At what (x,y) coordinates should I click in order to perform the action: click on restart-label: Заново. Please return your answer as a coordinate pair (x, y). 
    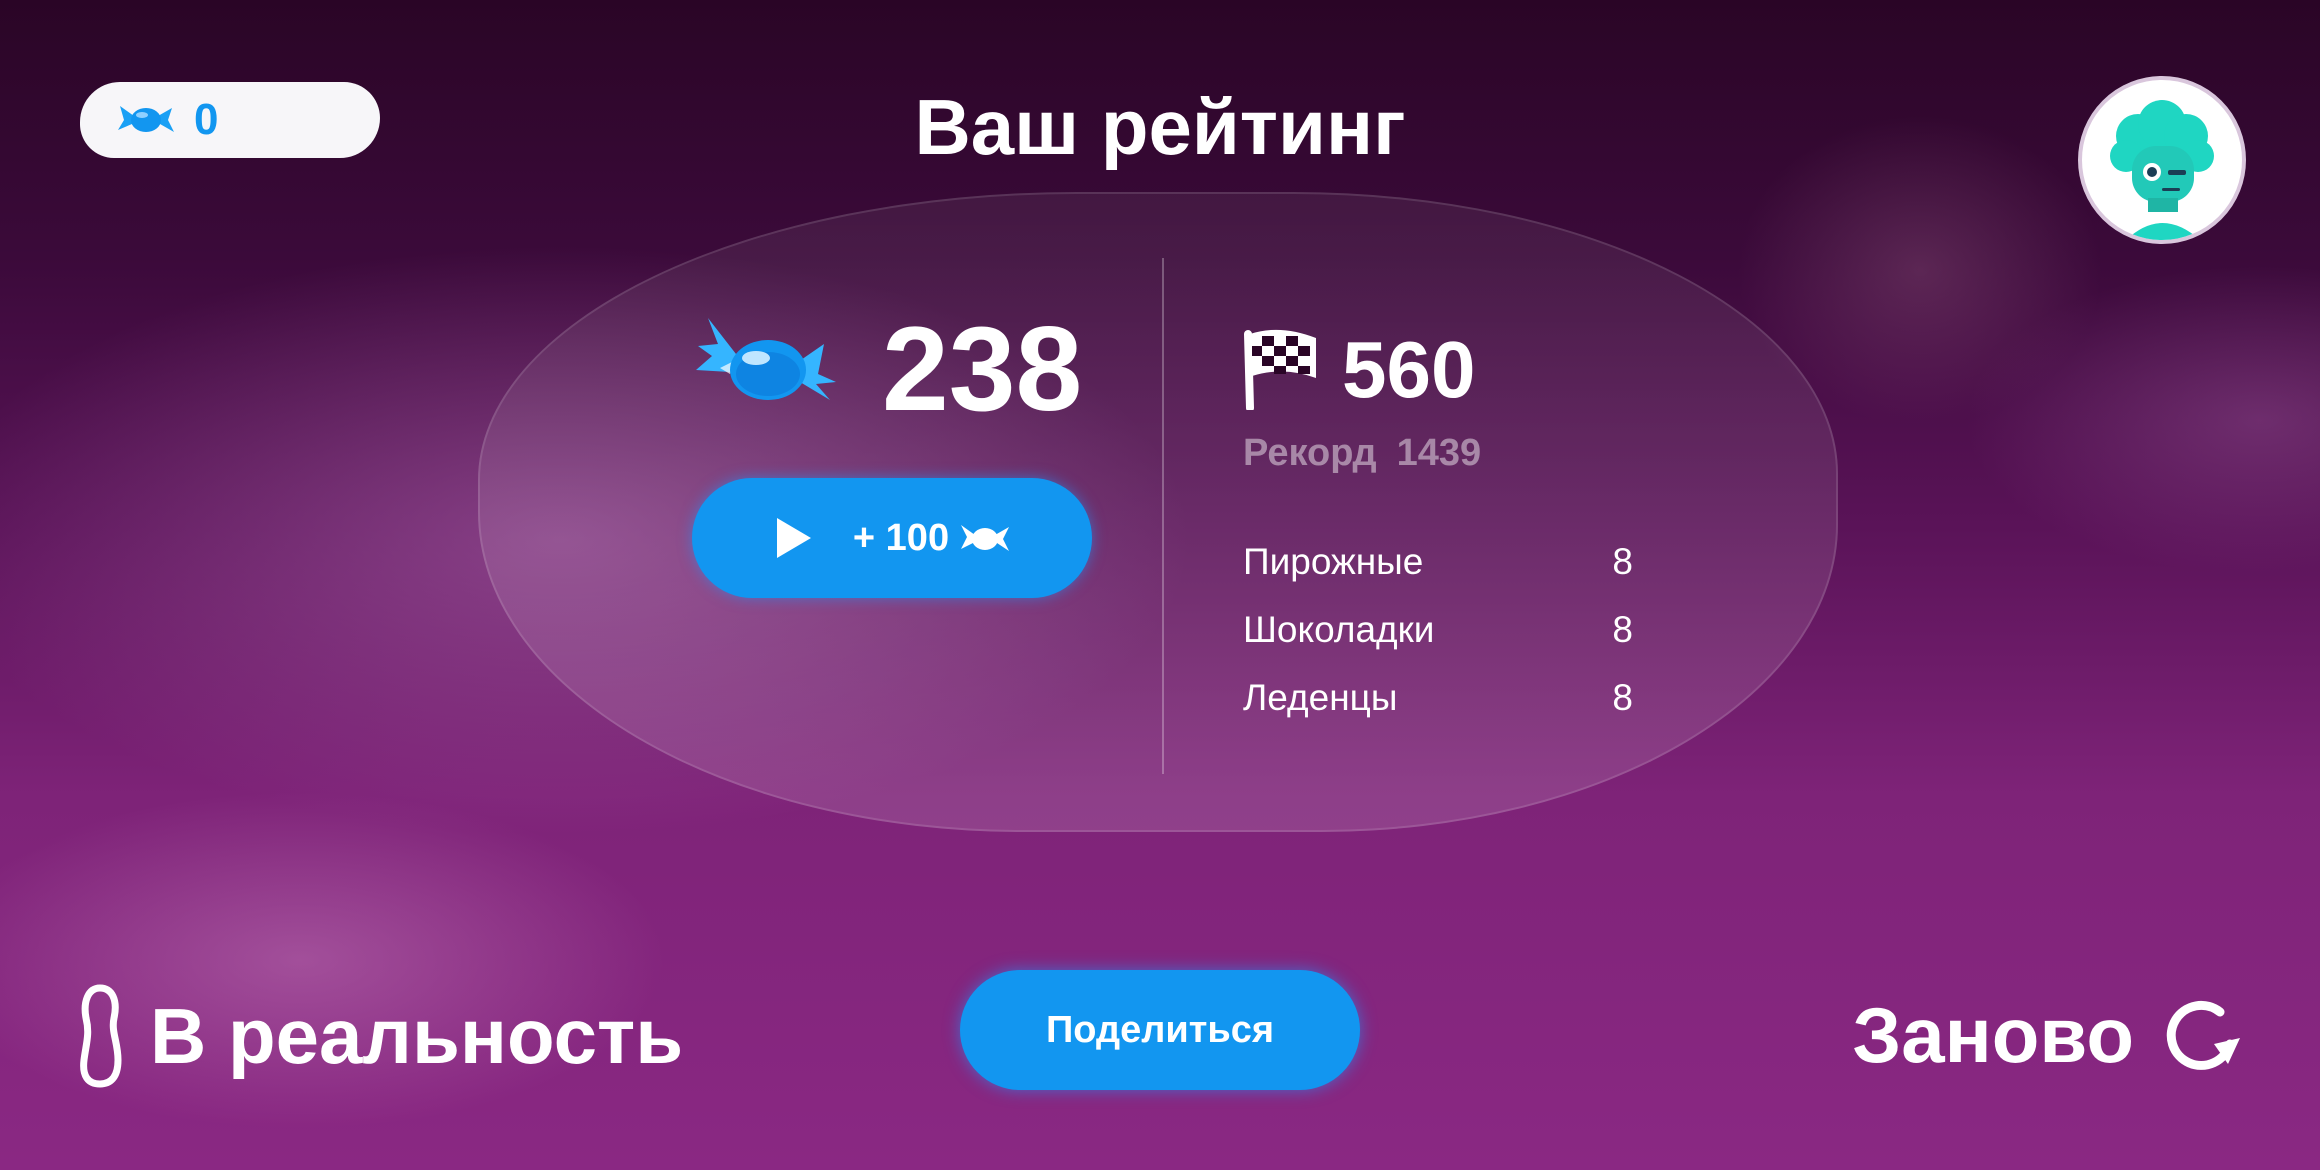
    Looking at the image, I should click on (1993, 1035).